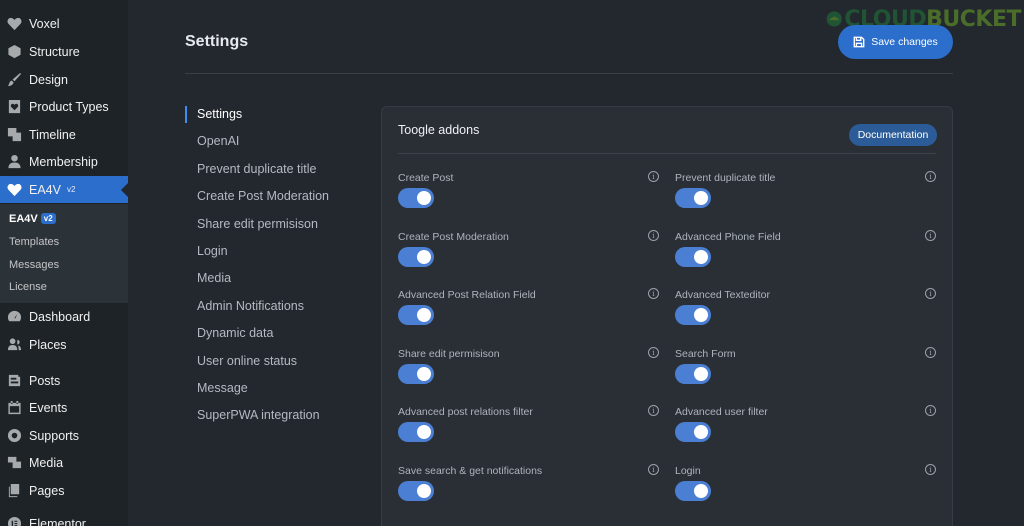  I want to click on sidebar-item-events: Events, so click(64, 407).